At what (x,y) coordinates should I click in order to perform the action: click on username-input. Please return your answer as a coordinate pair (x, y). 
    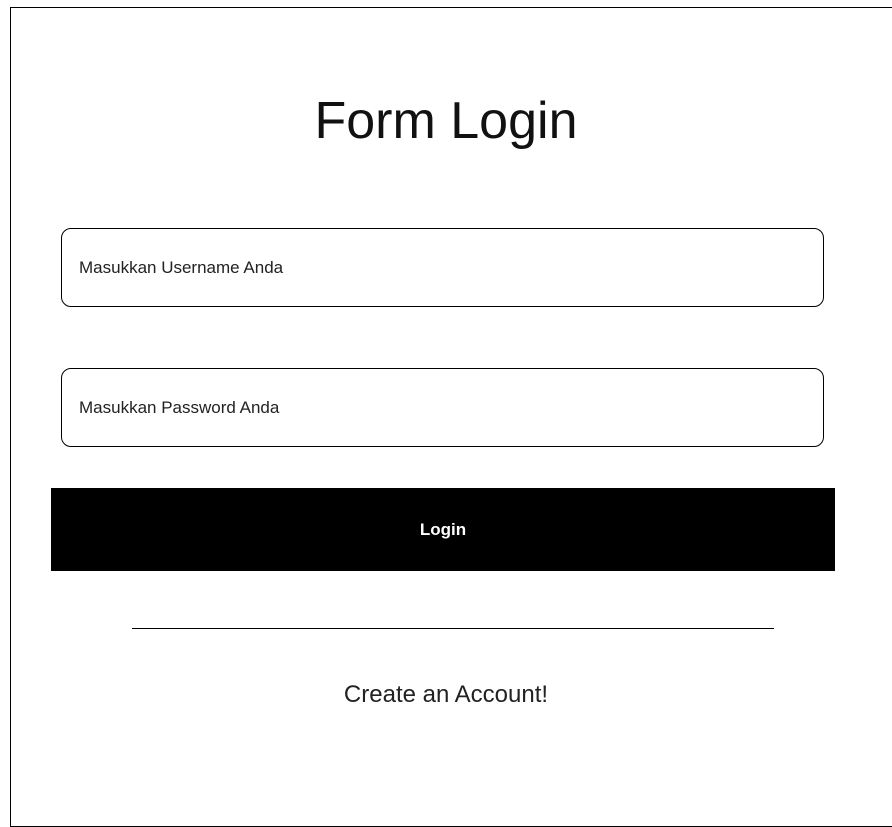
    Looking at the image, I should click on (442, 267).